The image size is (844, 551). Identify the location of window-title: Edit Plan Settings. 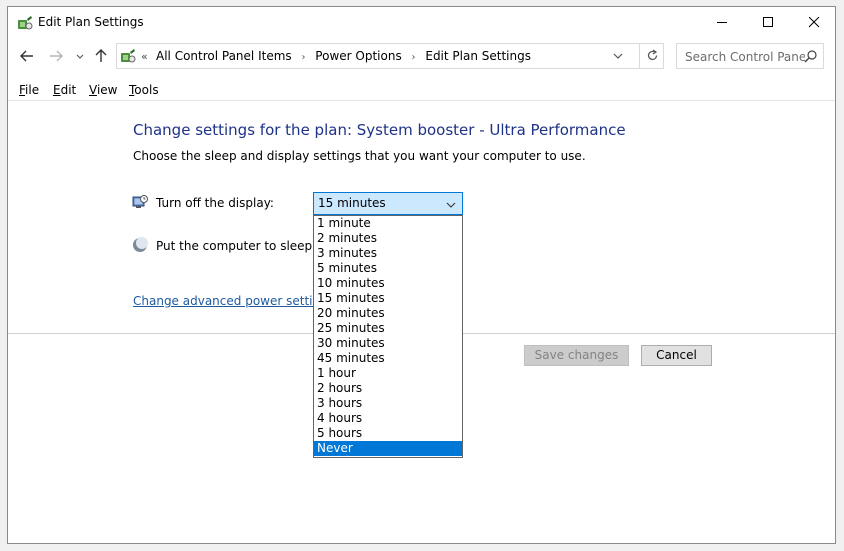
(91, 22).